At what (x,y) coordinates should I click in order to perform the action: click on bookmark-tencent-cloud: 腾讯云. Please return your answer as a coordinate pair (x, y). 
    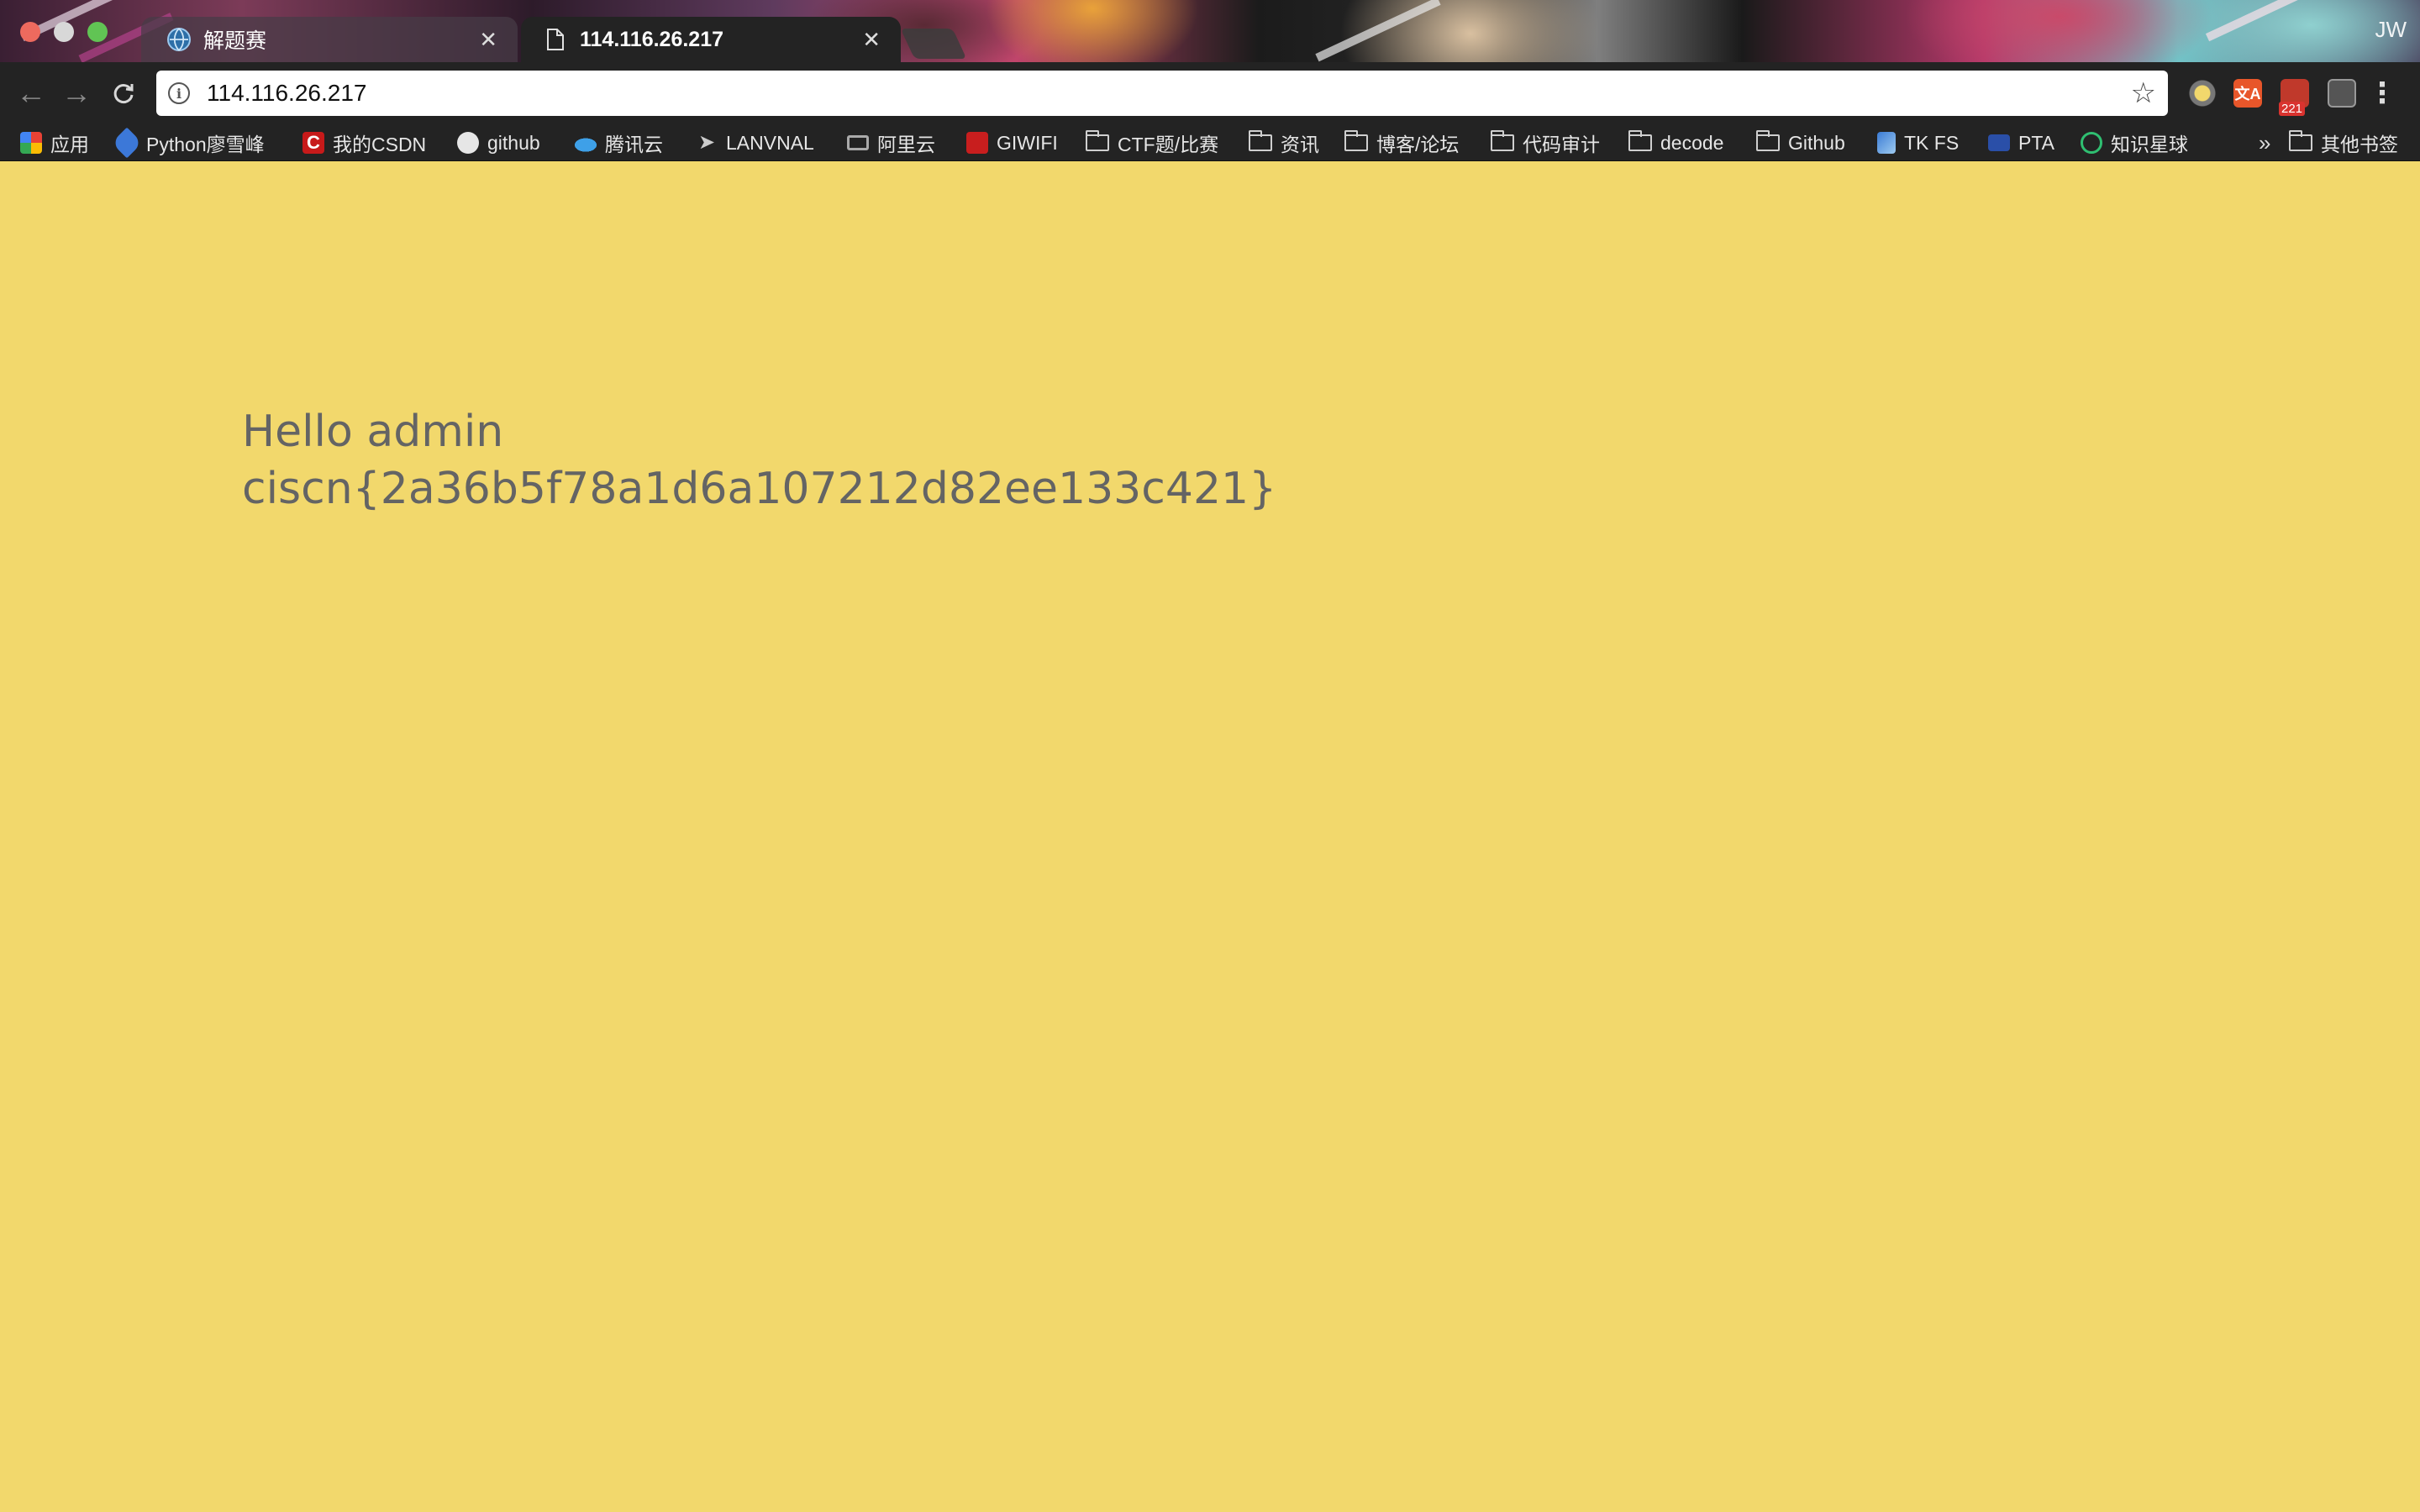
    Looking at the image, I should click on (619, 142).